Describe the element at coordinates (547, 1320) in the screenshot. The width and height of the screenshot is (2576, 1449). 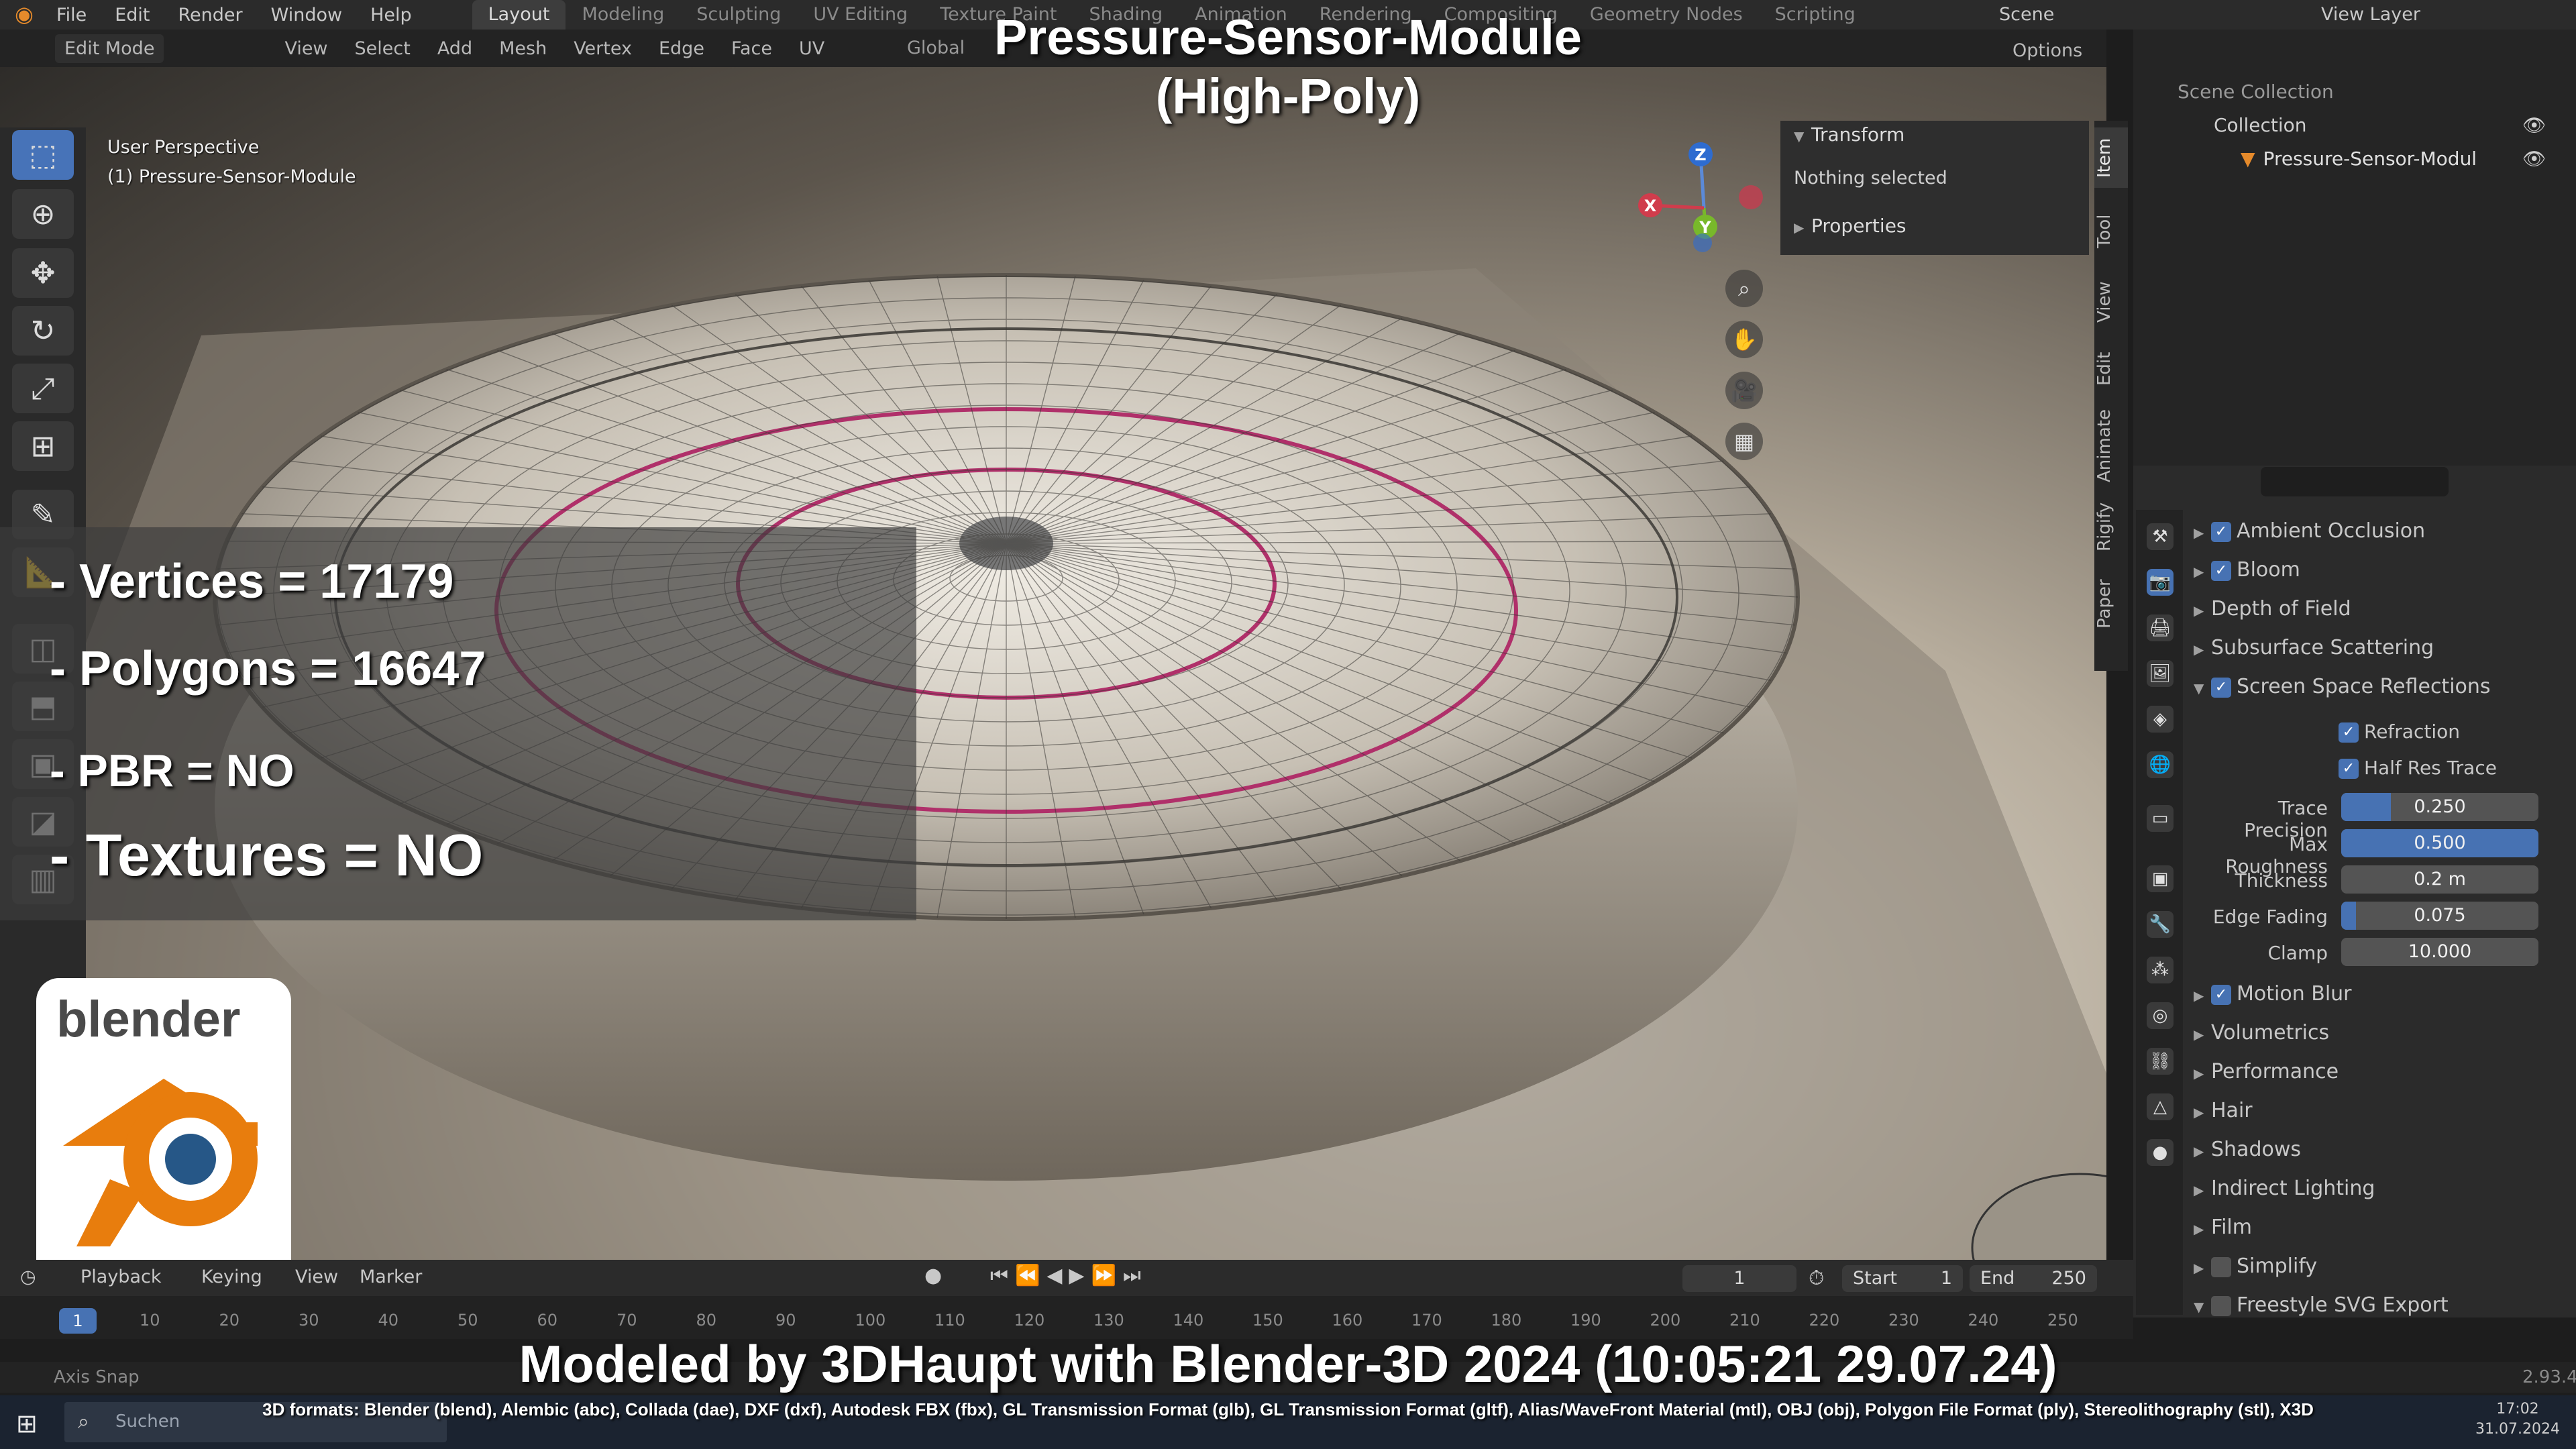
I see `timeline-tick: 60` at that location.